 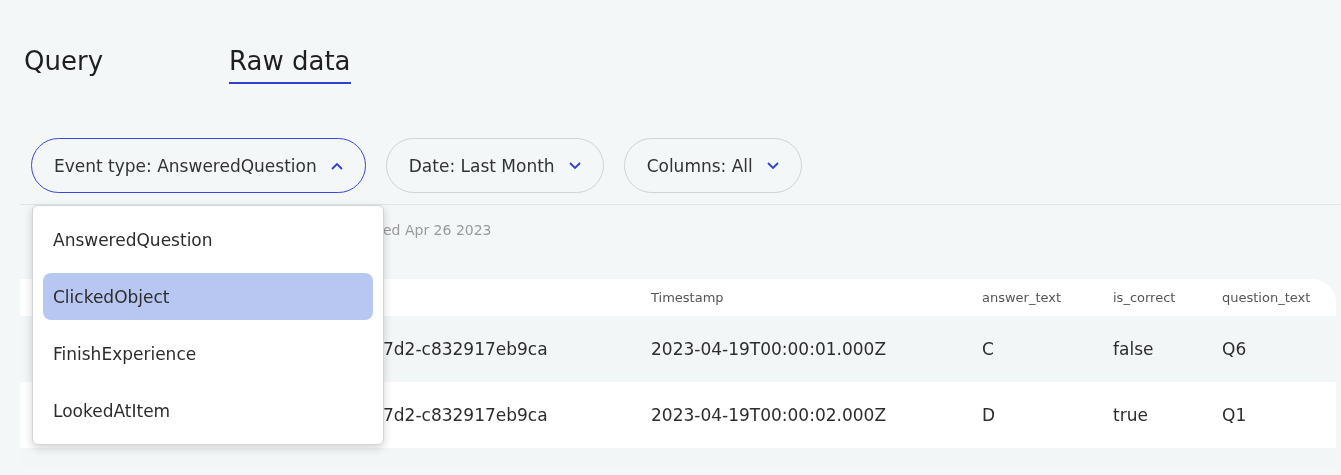 What do you see at coordinates (208, 410) in the screenshot?
I see `menu-option: LookedAtItem` at bounding box center [208, 410].